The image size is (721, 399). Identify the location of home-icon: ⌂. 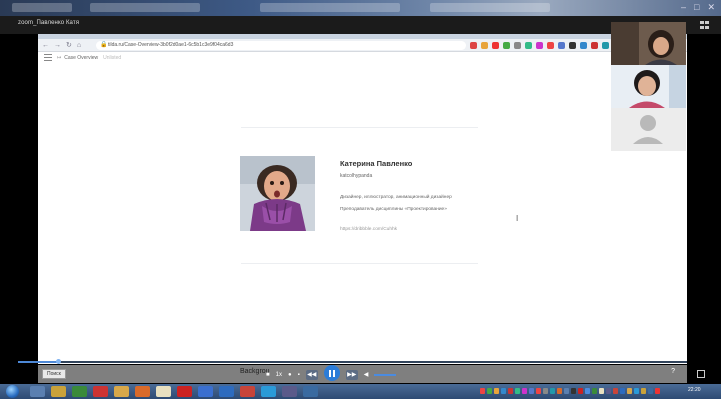
(79, 45).